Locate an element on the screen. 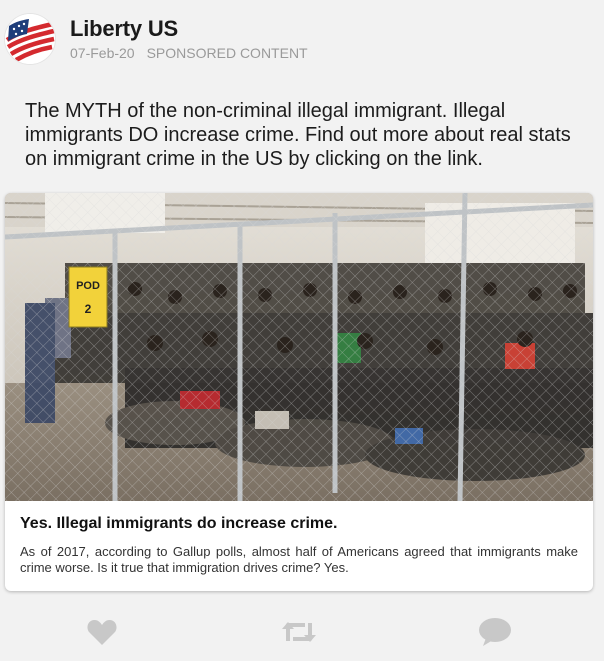 Image resolution: width=604 pixels, height=661 pixels. pod-sign-text: POD is located at coordinates (88, 286).